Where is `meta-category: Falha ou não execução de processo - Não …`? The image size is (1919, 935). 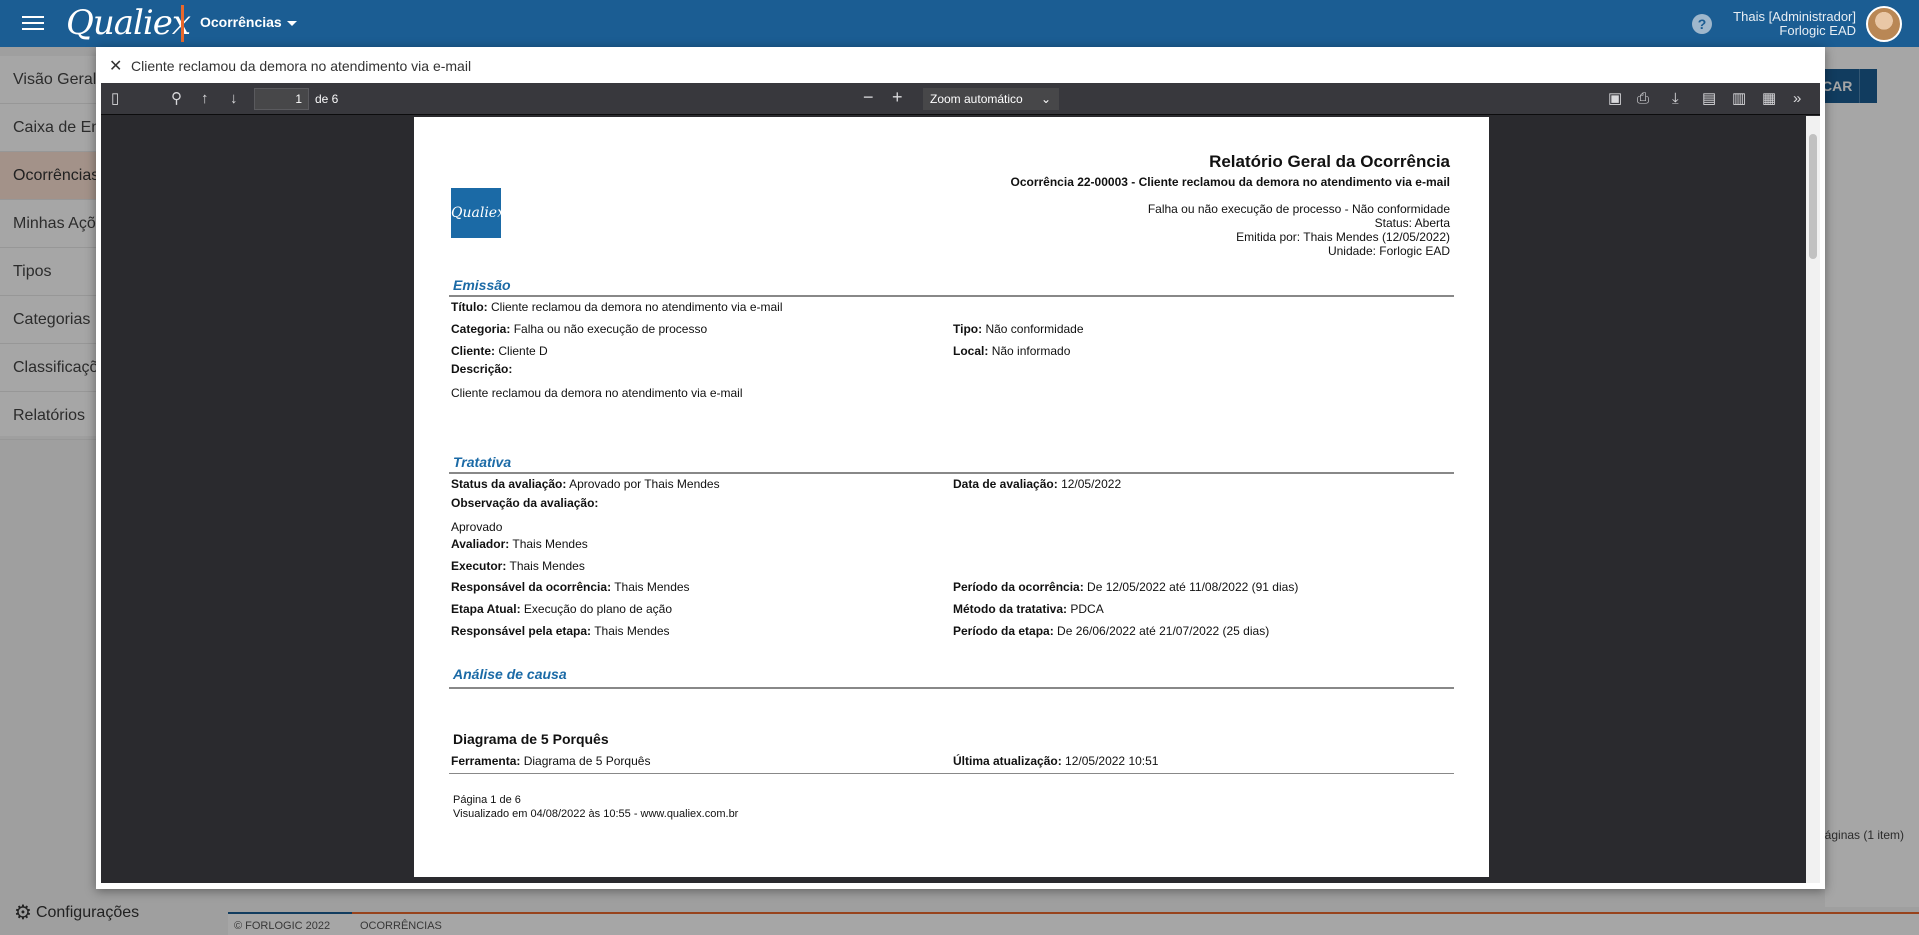 meta-category: Falha ou não execução de processo - Não … is located at coordinates (1298, 209).